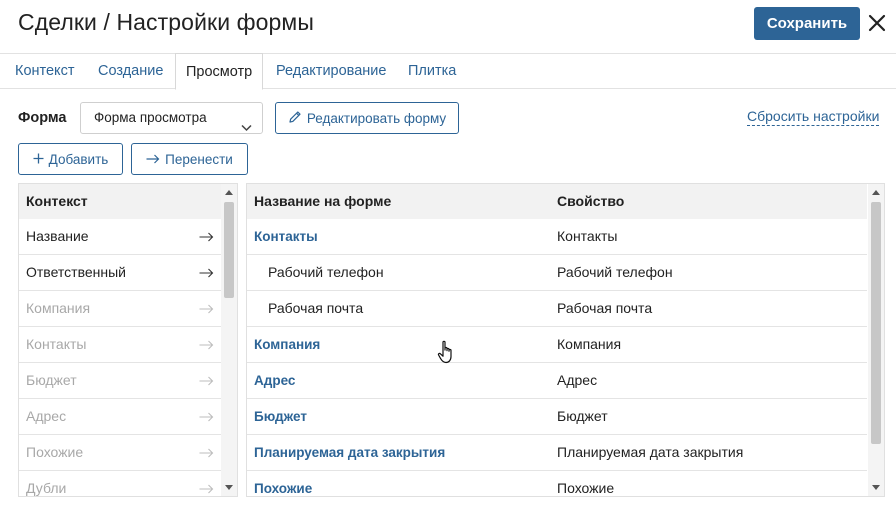 The height and width of the screenshot is (505, 896). I want to click on form-field-name-link: Контакты, so click(286, 236).